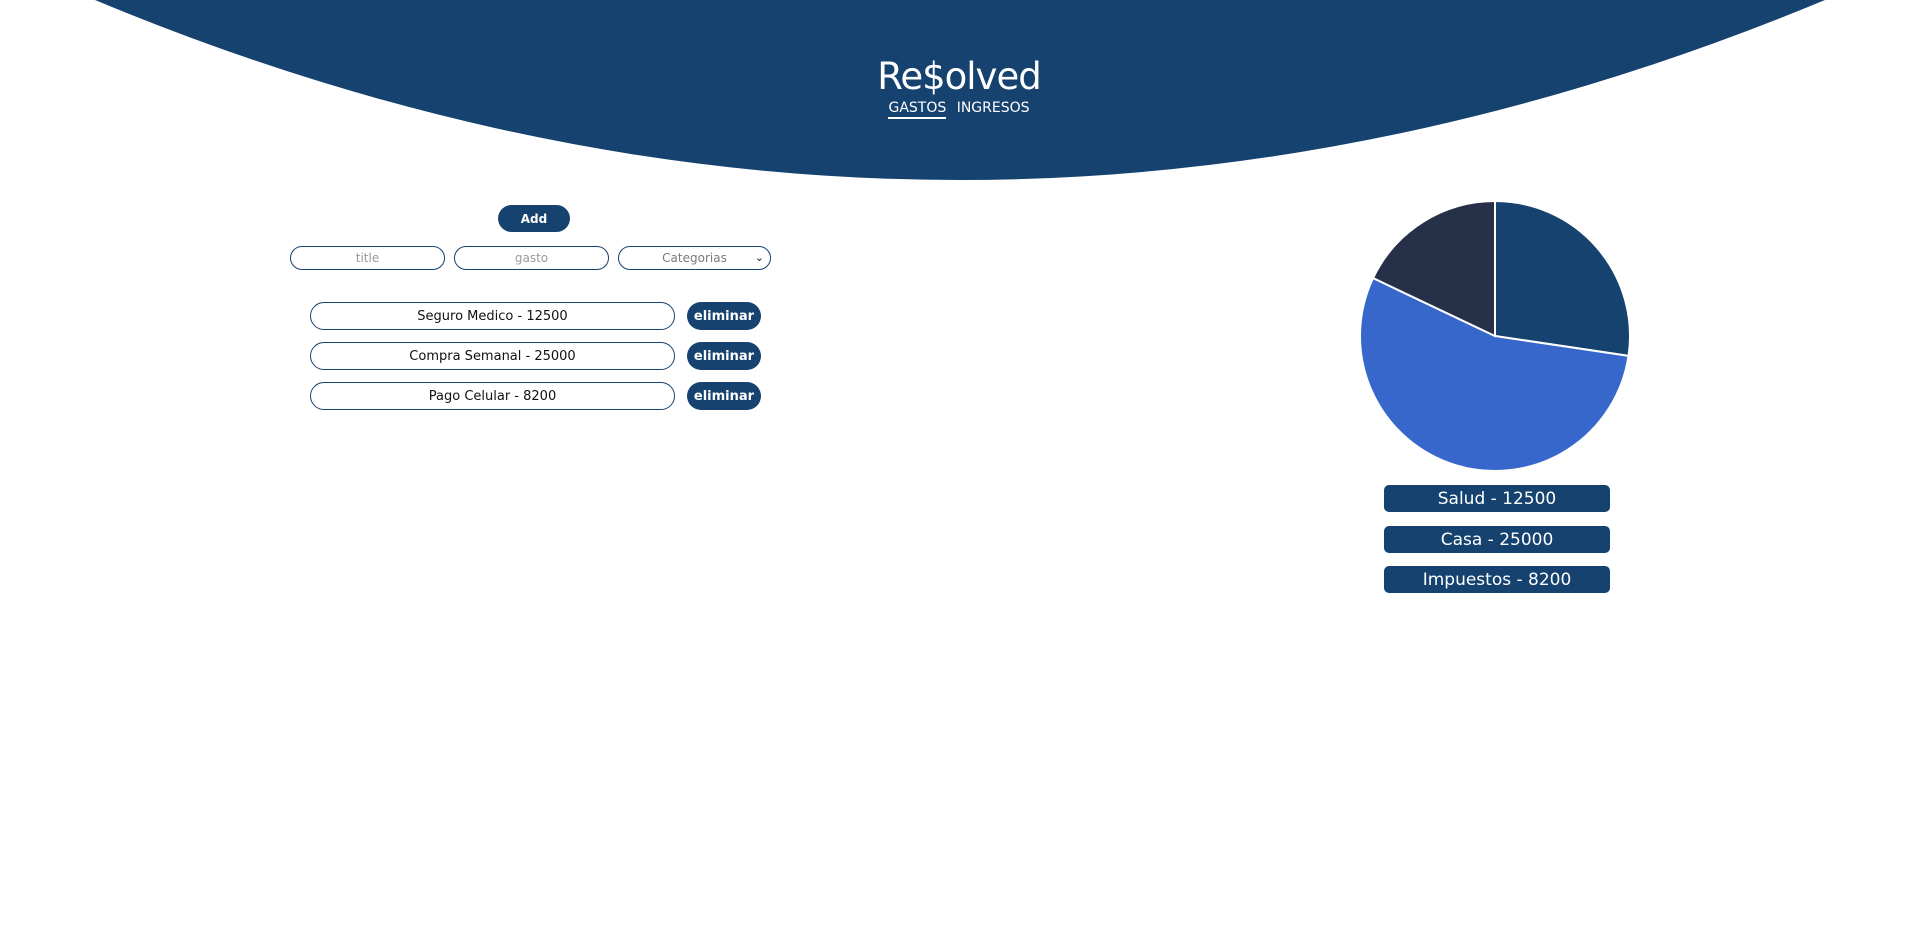 This screenshot has height=926, width=1918. Describe the element at coordinates (534, 218) in the screenshot. I see `add-button: Add` at that location.